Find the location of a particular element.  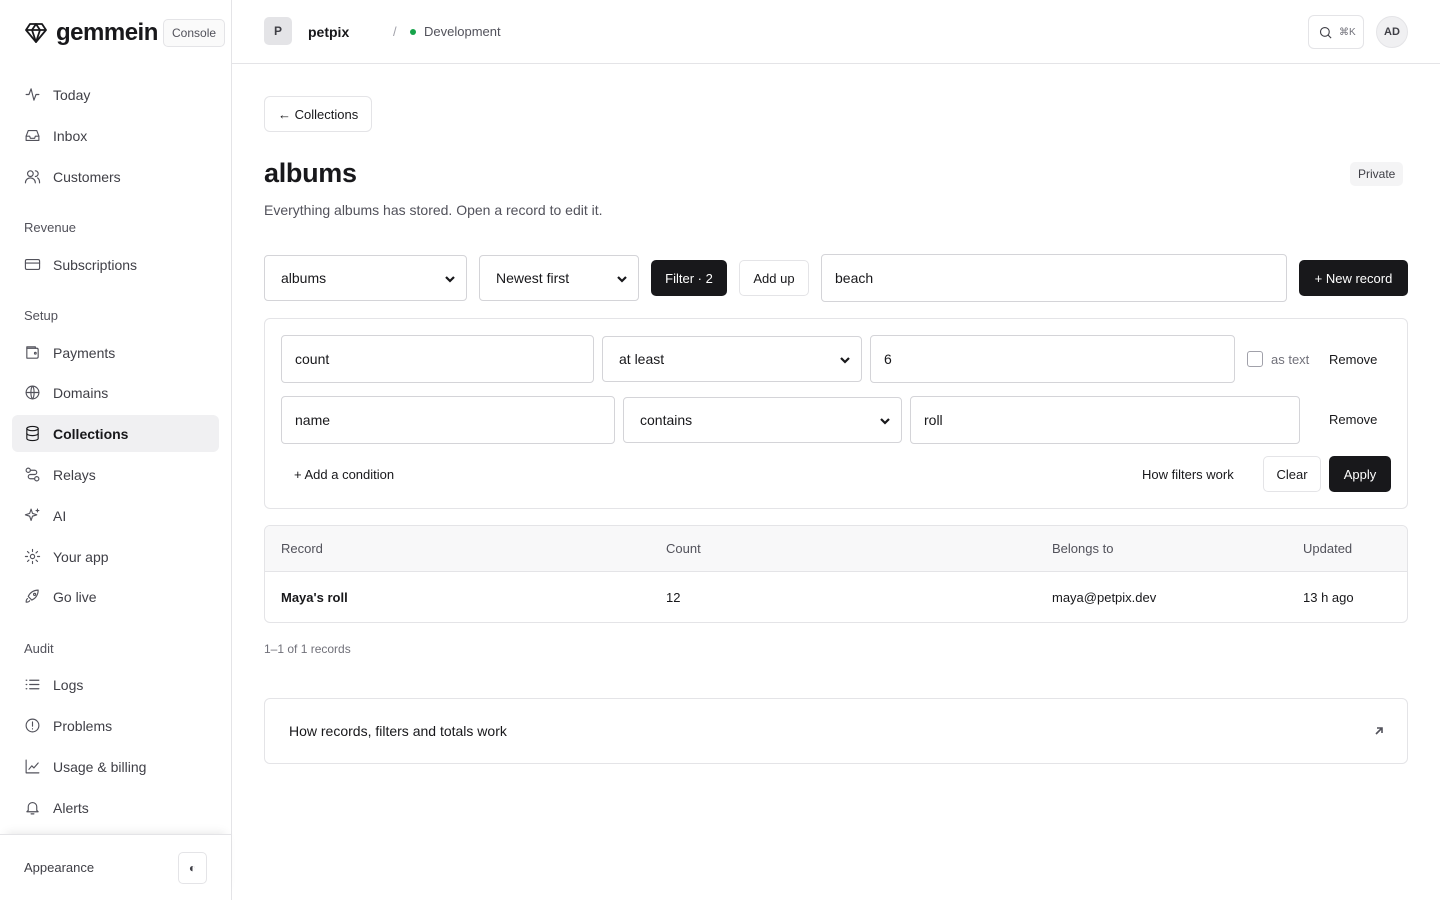

search-icon is located at coordinates (1325, 32).